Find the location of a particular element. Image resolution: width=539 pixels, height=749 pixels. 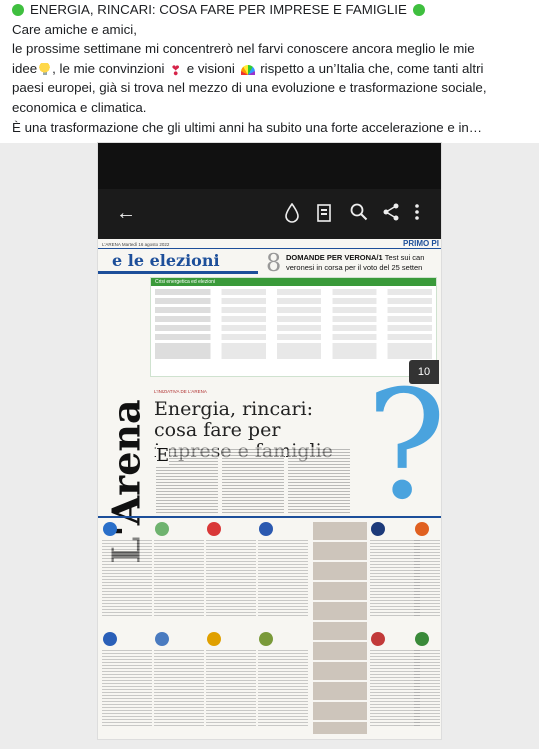

section-divider is located at coordinates (269, 517).